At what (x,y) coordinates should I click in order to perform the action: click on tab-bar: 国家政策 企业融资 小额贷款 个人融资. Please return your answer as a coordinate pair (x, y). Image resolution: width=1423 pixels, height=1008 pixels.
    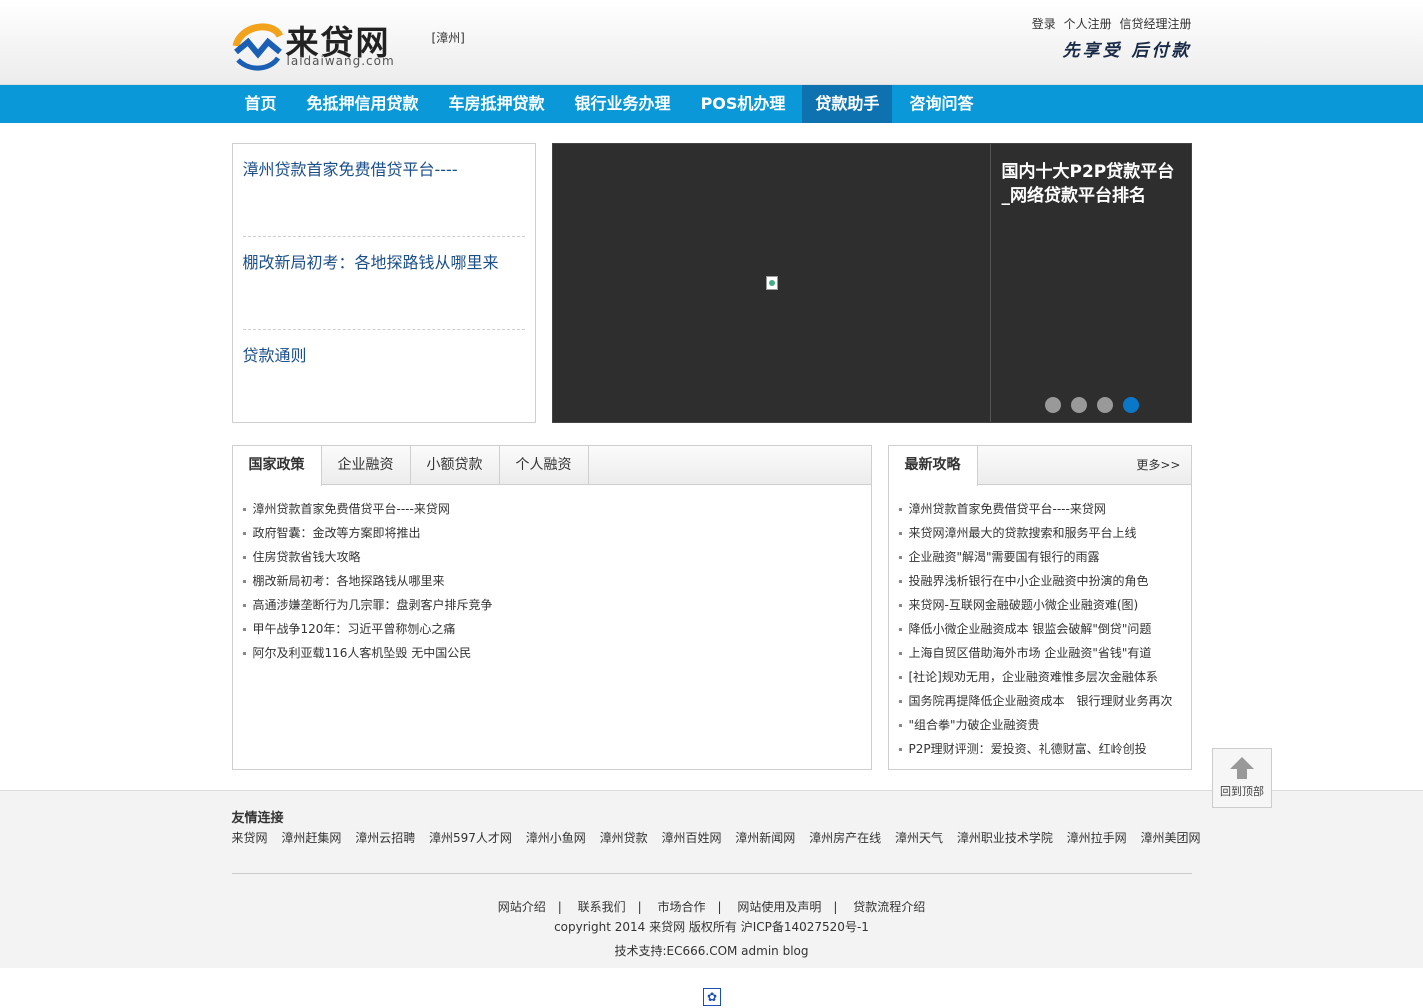
    Looking at the image, I should click on (551, 466).